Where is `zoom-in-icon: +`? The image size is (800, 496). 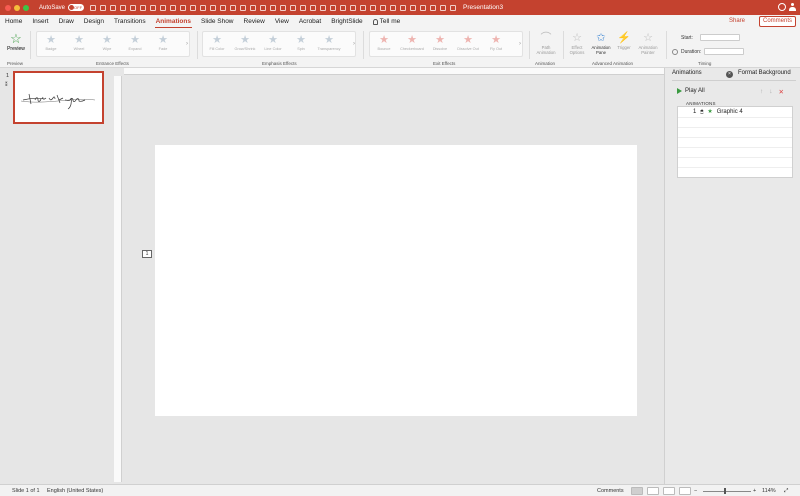 zoom-in-icon: + is located at coordinates (754, 491).